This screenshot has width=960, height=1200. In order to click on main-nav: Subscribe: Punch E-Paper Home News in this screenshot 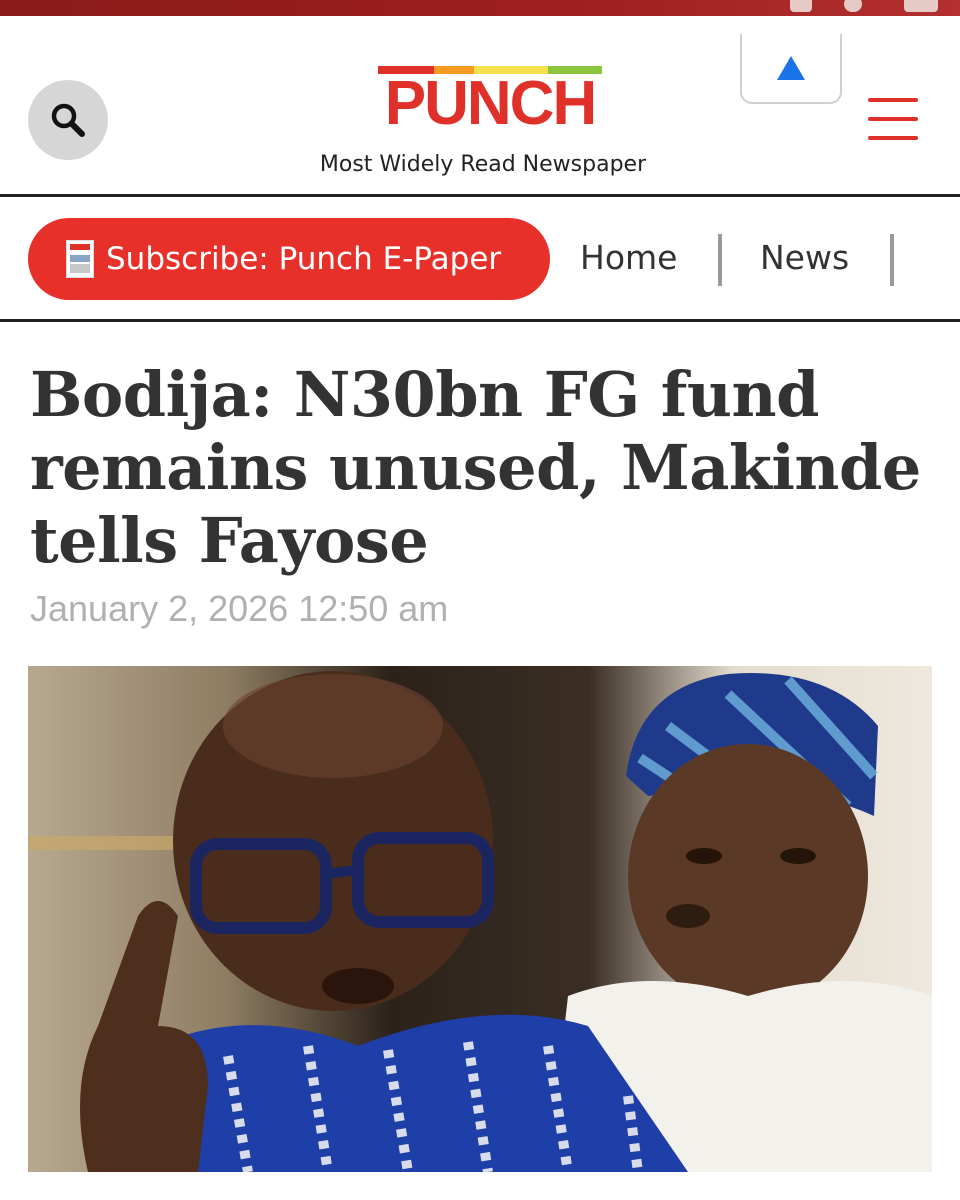, I will do `click(480, 259)`.